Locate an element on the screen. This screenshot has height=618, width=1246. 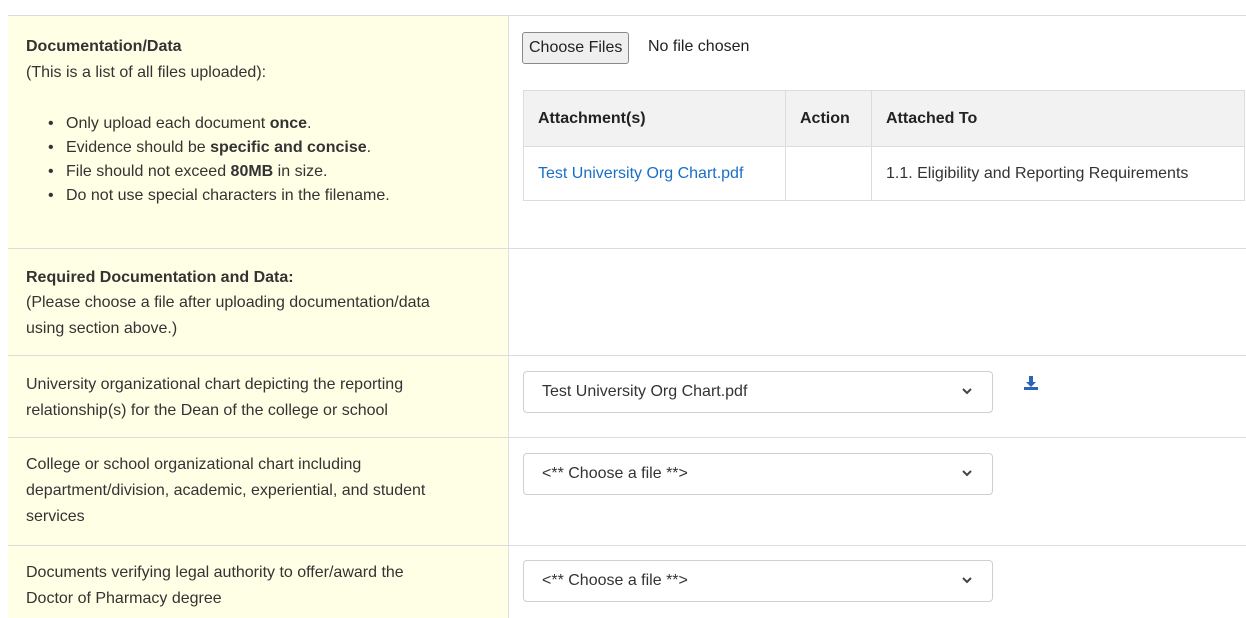
guideline-item: File should not exceed 80MB in size. is located at coordinates (266, 172).